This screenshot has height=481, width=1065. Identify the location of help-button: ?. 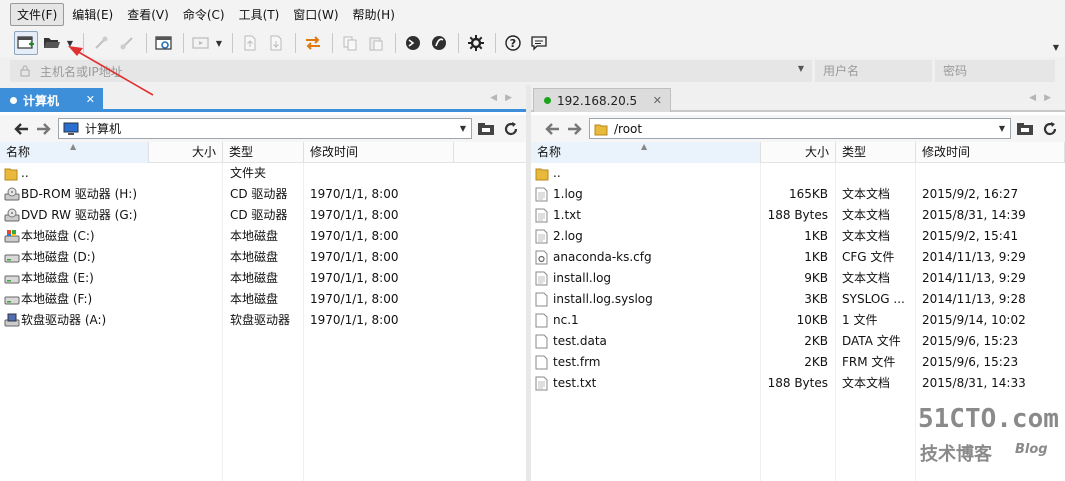
(513, 43).